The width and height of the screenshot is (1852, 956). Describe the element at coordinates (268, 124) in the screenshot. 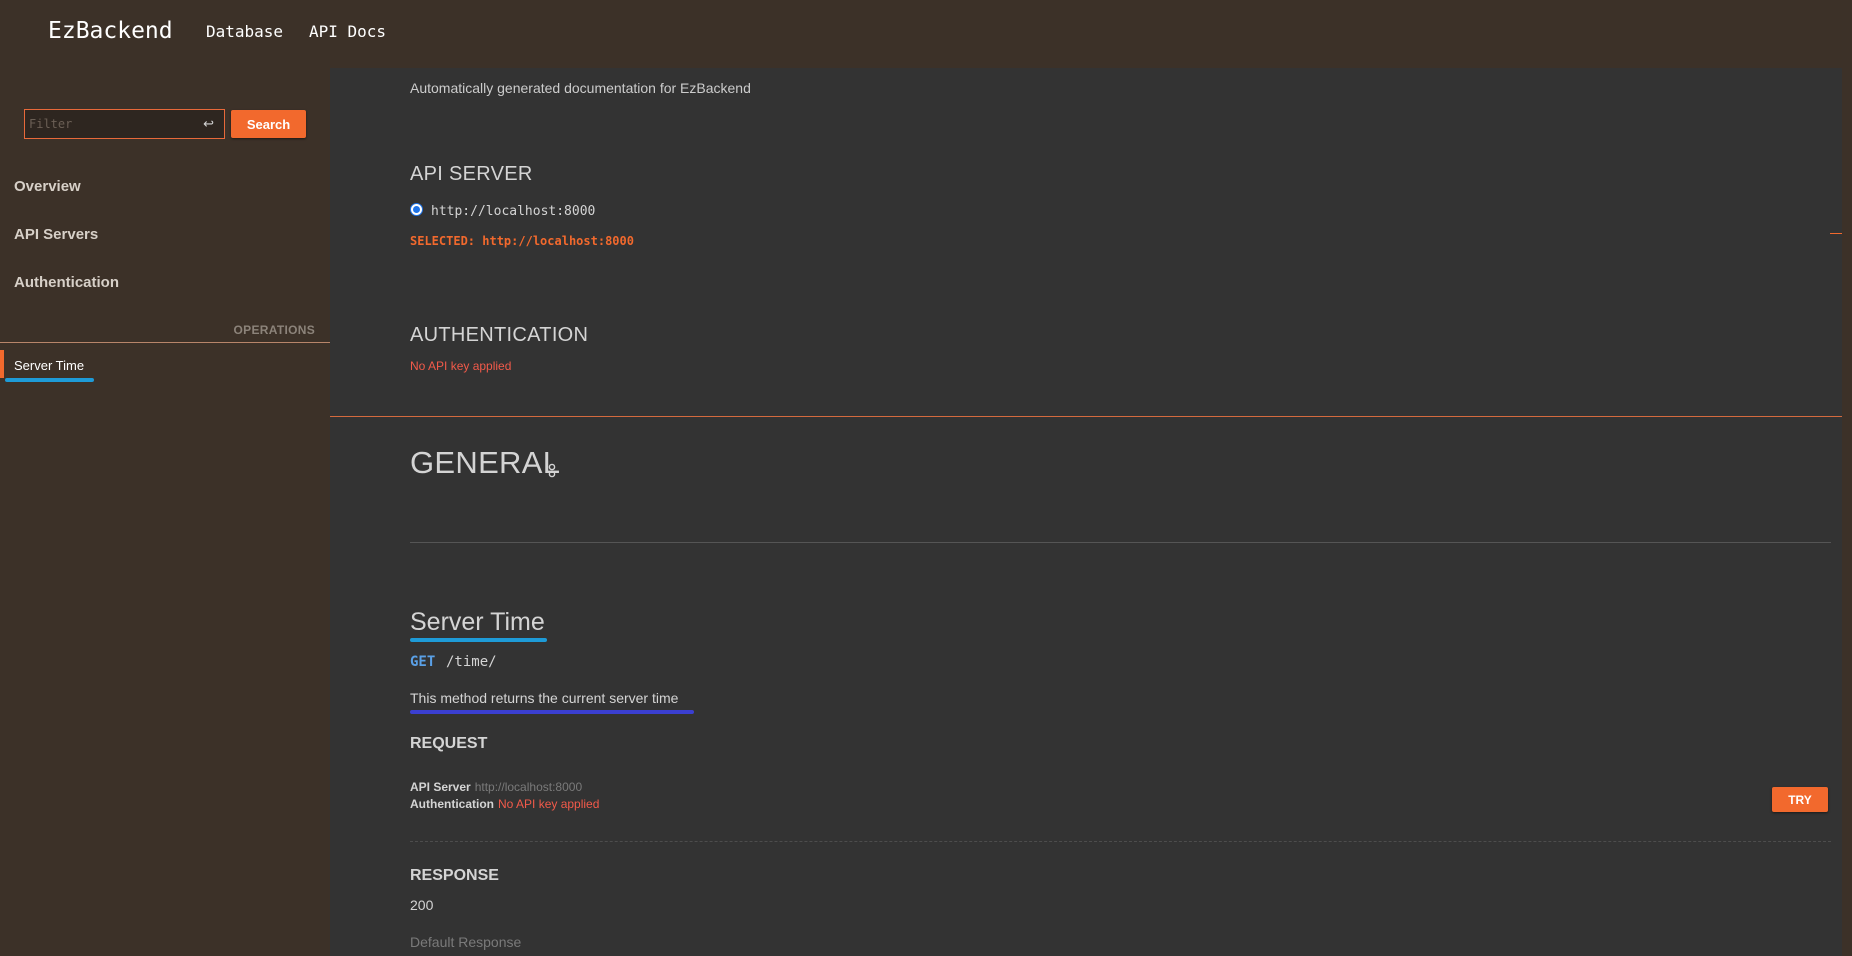

I see `search-button: Search` at that location.